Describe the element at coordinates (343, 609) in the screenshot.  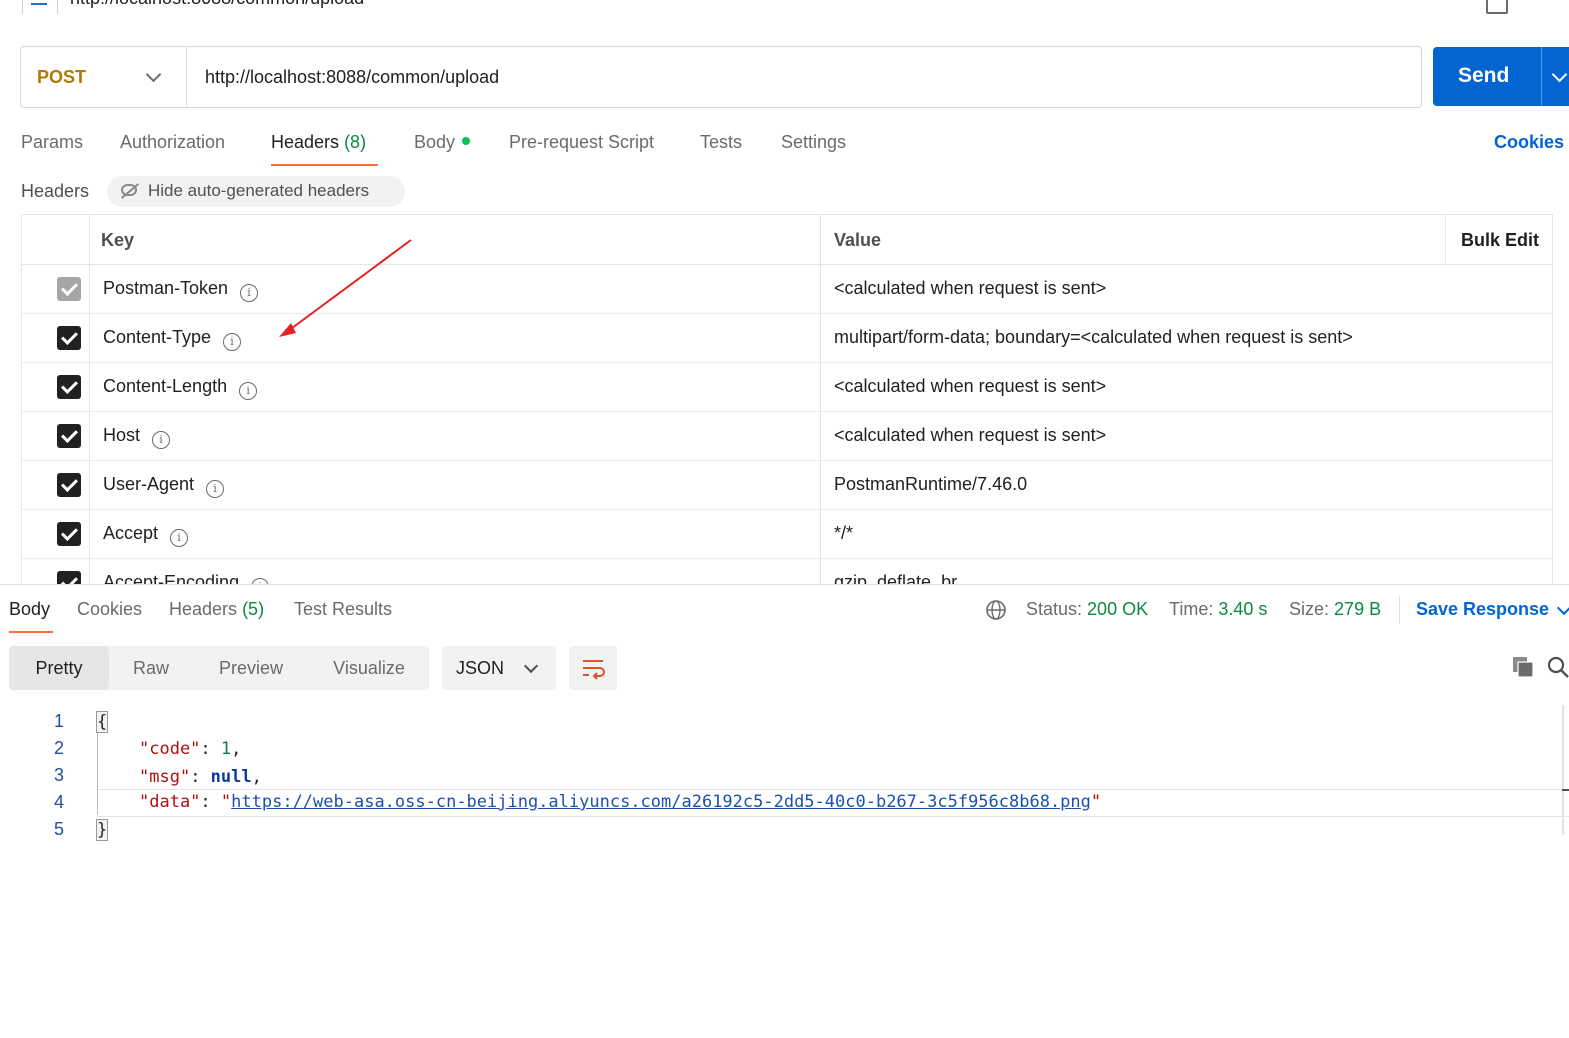
I see `response-tab-test-results: Test Results` at that location.